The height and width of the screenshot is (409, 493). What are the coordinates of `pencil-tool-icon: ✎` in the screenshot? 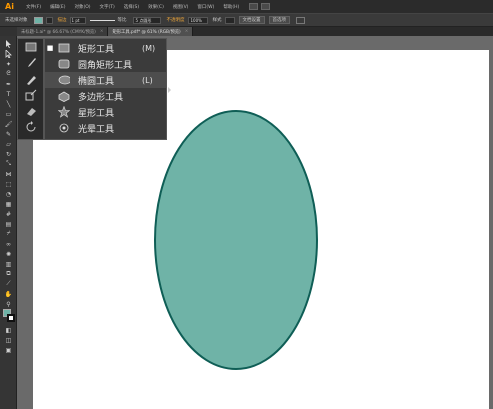 It's located at (8, 134).